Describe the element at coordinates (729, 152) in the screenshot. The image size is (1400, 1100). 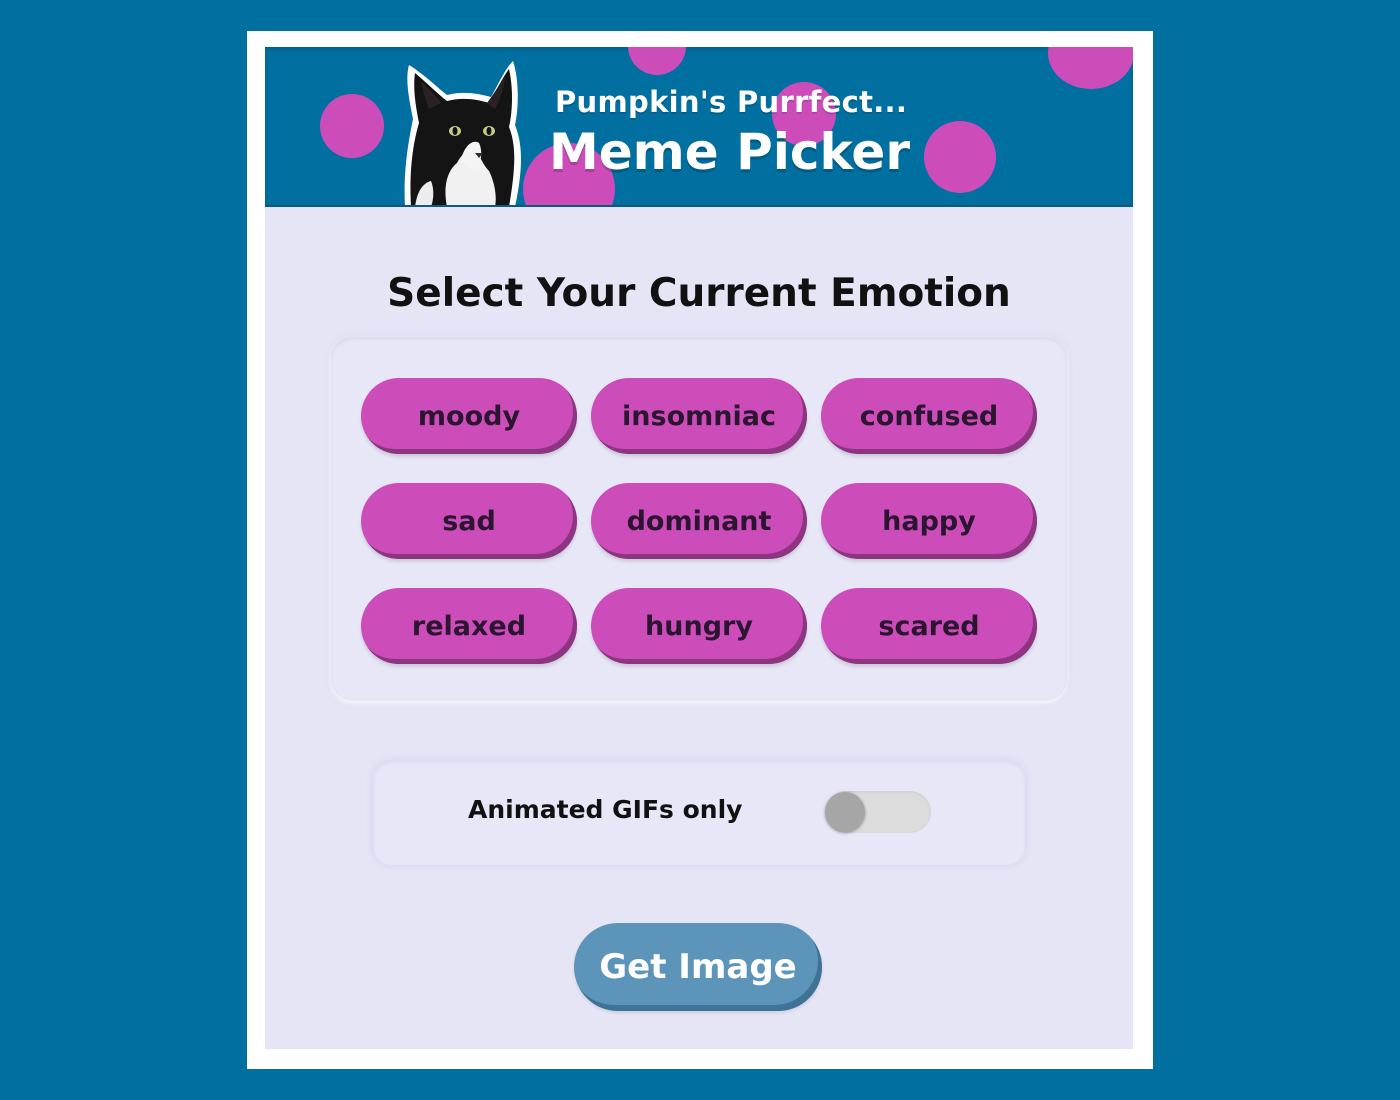
I see `header-title: Meme Picker` at that location.